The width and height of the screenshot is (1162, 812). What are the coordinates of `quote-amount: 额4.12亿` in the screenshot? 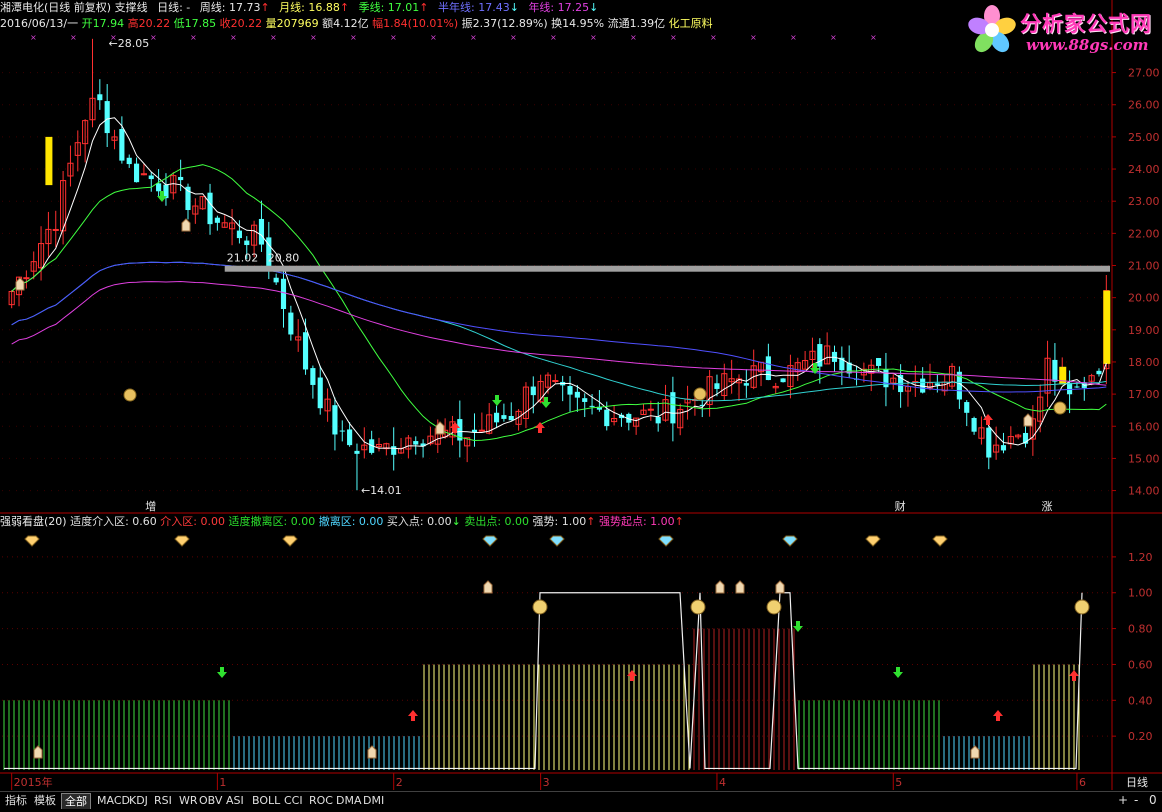 It's located at (345, 23).